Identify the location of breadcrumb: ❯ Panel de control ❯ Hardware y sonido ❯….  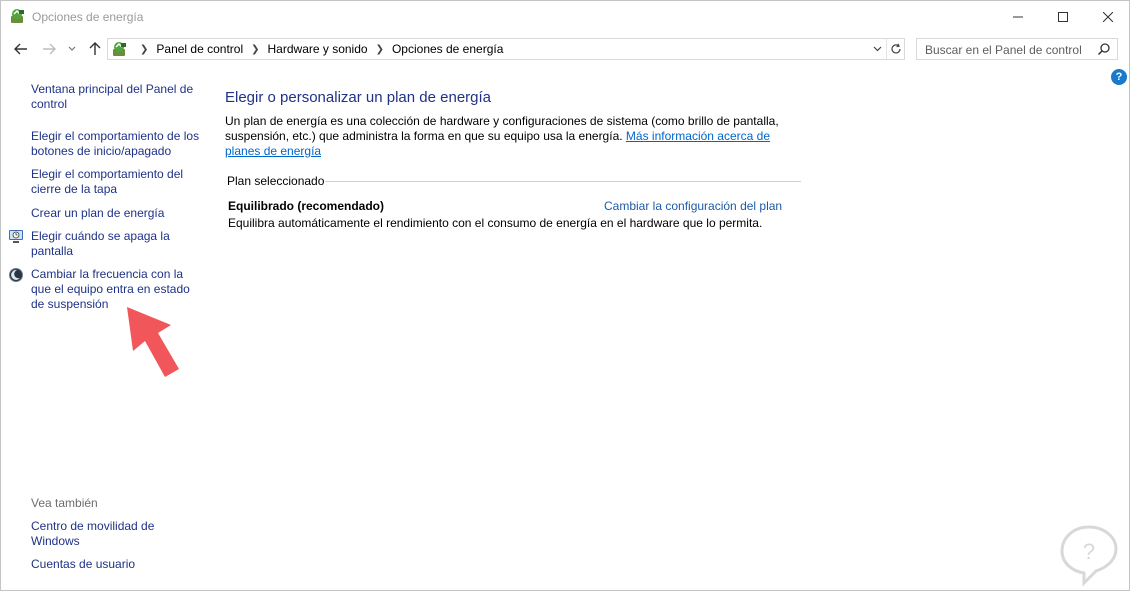
(317, 49).